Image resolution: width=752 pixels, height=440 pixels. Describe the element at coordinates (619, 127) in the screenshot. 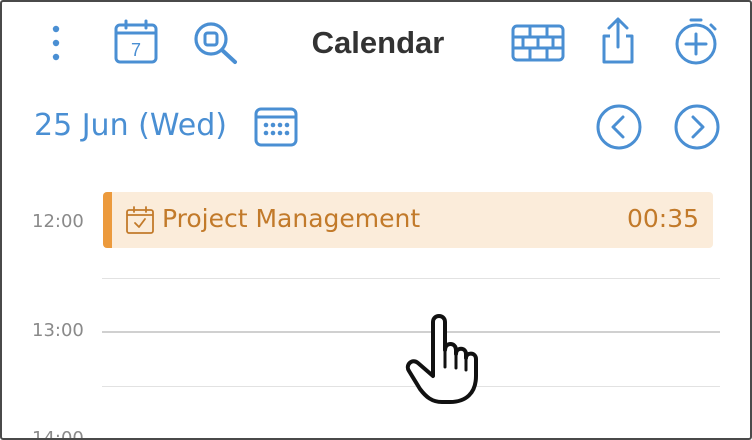

I see `prev-day-icon` at that location.